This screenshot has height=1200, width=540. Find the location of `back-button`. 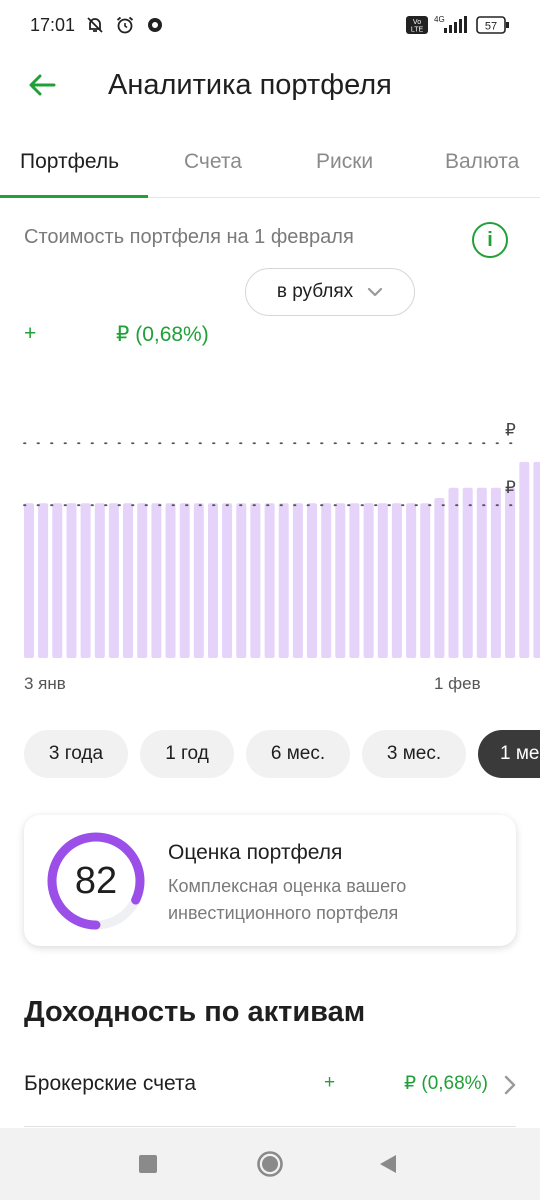

back-button is located at coordinates (42, 85).